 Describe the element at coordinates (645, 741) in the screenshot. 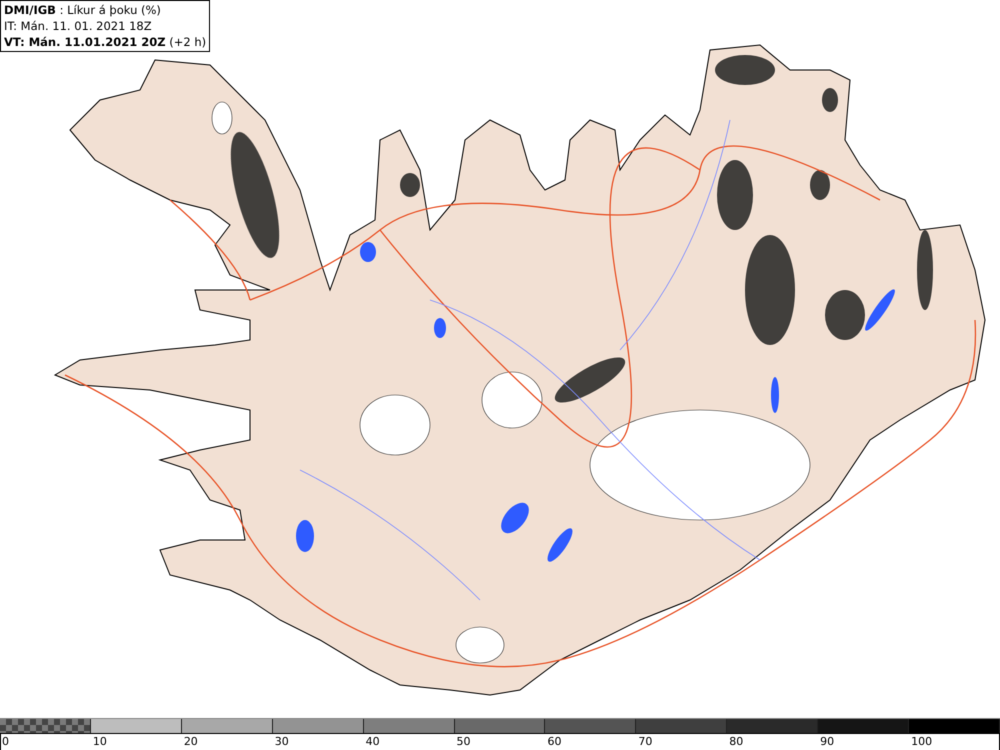

I see `legend-label: 70` at that location.